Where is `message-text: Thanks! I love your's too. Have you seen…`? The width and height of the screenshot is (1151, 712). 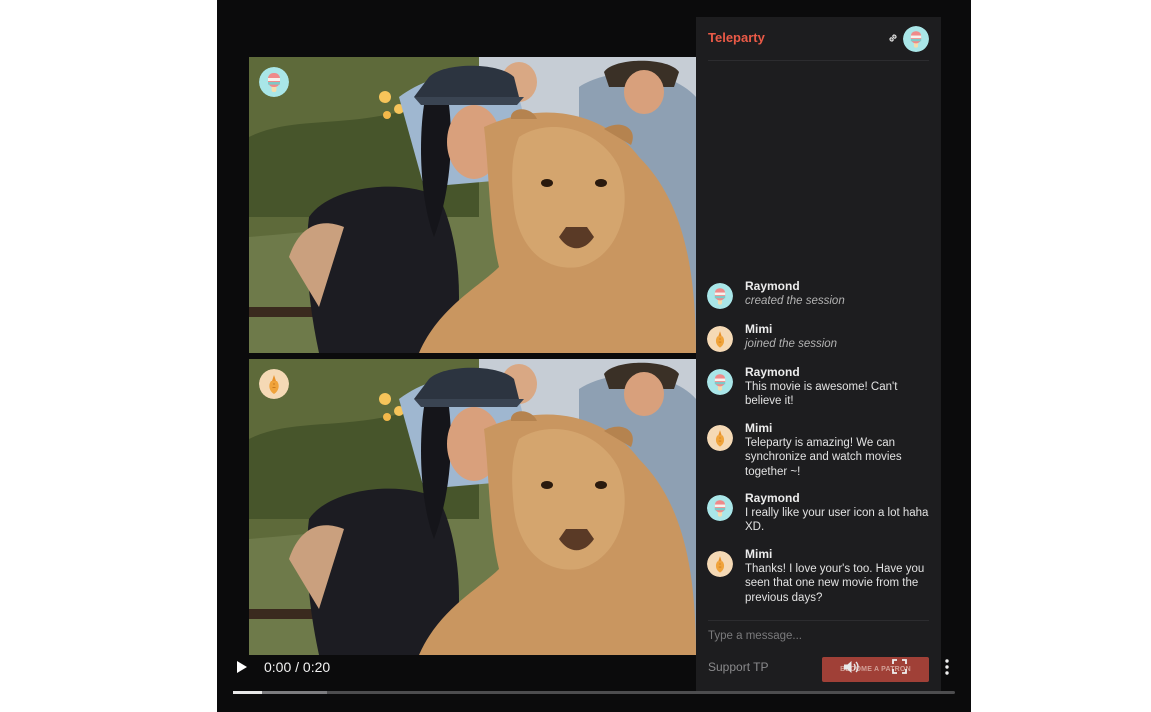 message-text: Thanks! I love your's too. Have you seen… is located at coordinates (835, 583).